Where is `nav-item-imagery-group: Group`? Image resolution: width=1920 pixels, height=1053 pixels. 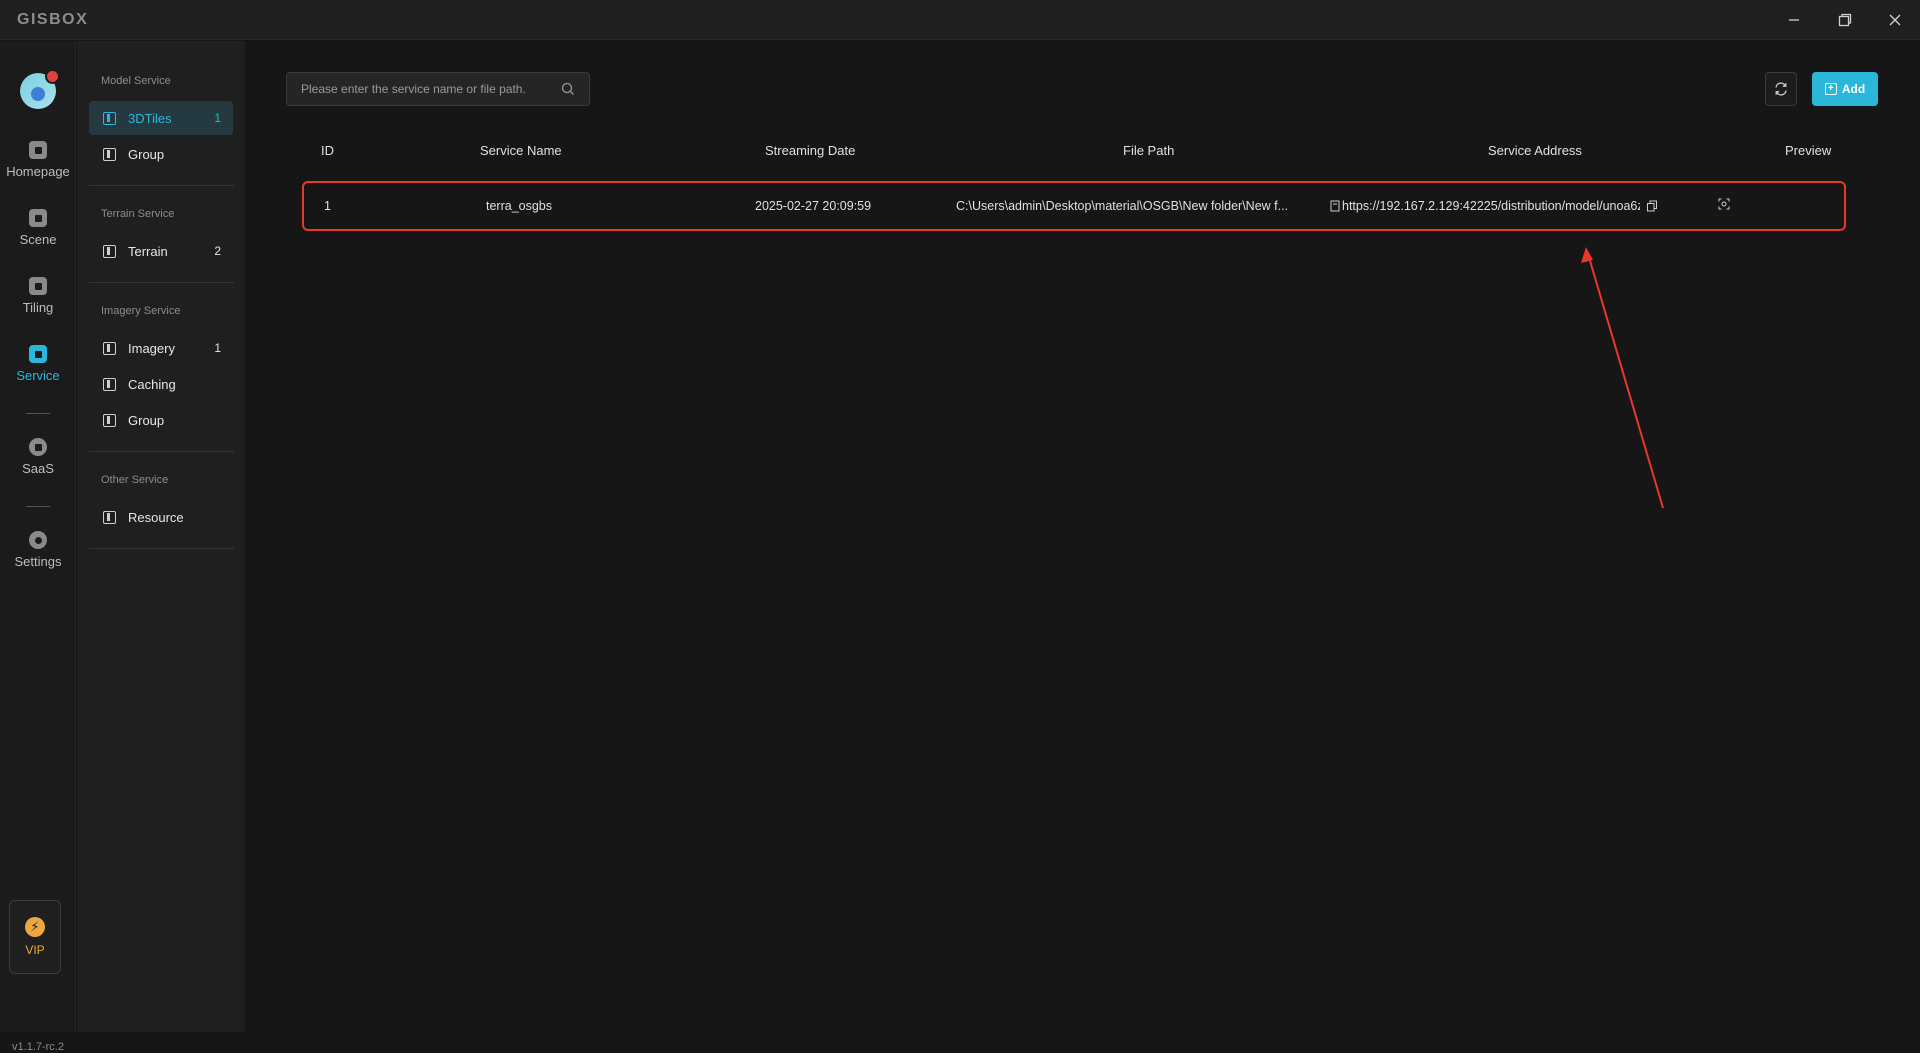 nav-item-imagery-group: Group is located at coordinates (161, 420).